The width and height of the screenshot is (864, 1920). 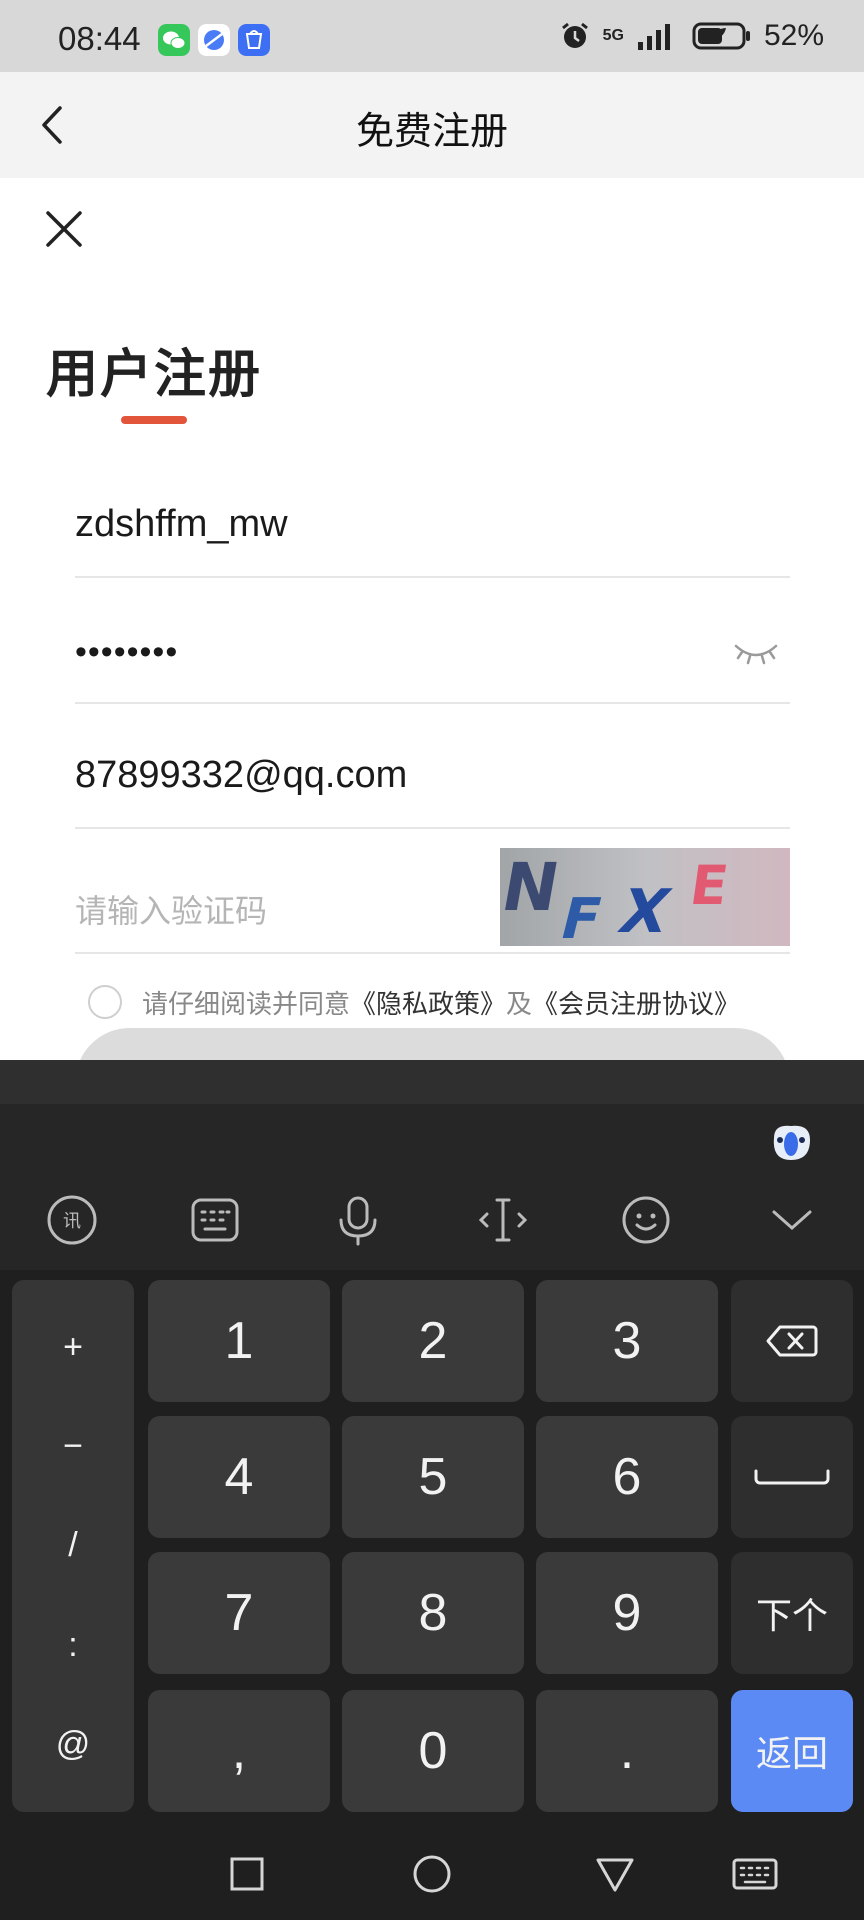 What do you see at coordinates (127, 652) in the screenshot?
I see `password-value: ••••••••` at bounding box center [127, 652].